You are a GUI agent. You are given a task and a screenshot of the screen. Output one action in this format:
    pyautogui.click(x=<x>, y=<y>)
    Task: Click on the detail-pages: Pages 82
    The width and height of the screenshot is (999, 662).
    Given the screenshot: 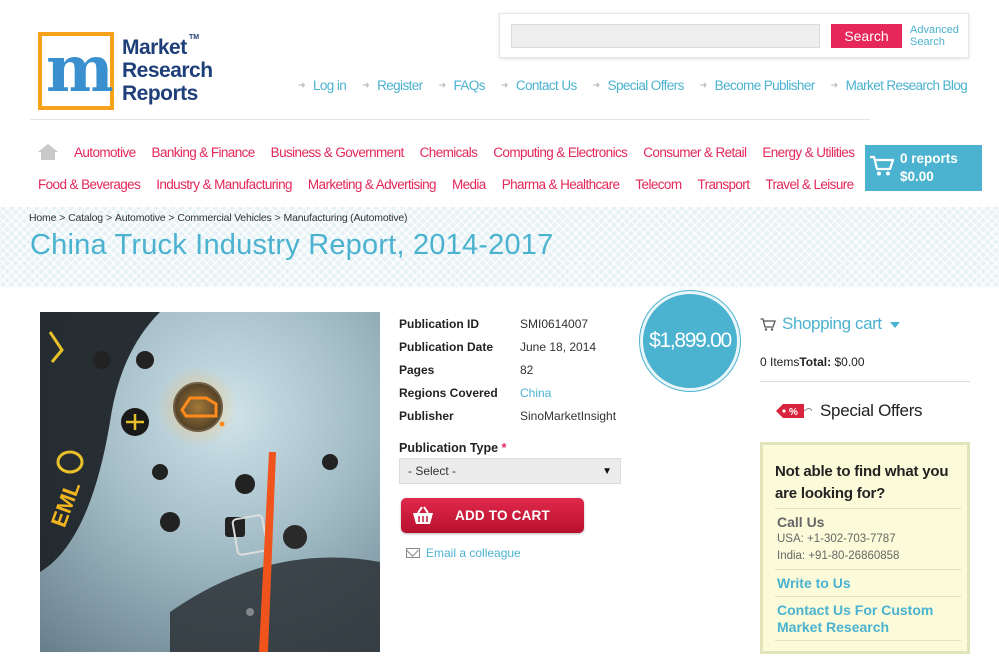 What is the action you would take?
    pyautogui.click(x=466, y=369)
    